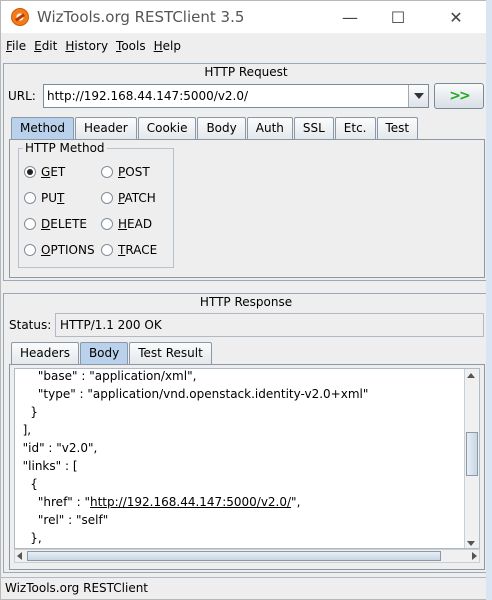  I want to click on menu-tools: Tools, so click(131, 46).